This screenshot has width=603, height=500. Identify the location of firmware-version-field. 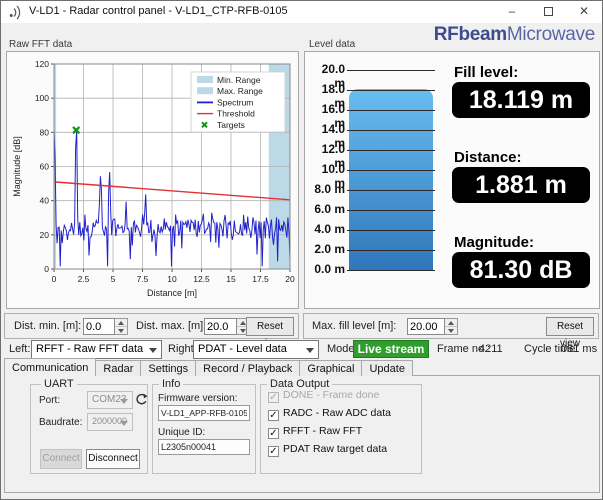
(204, 413).